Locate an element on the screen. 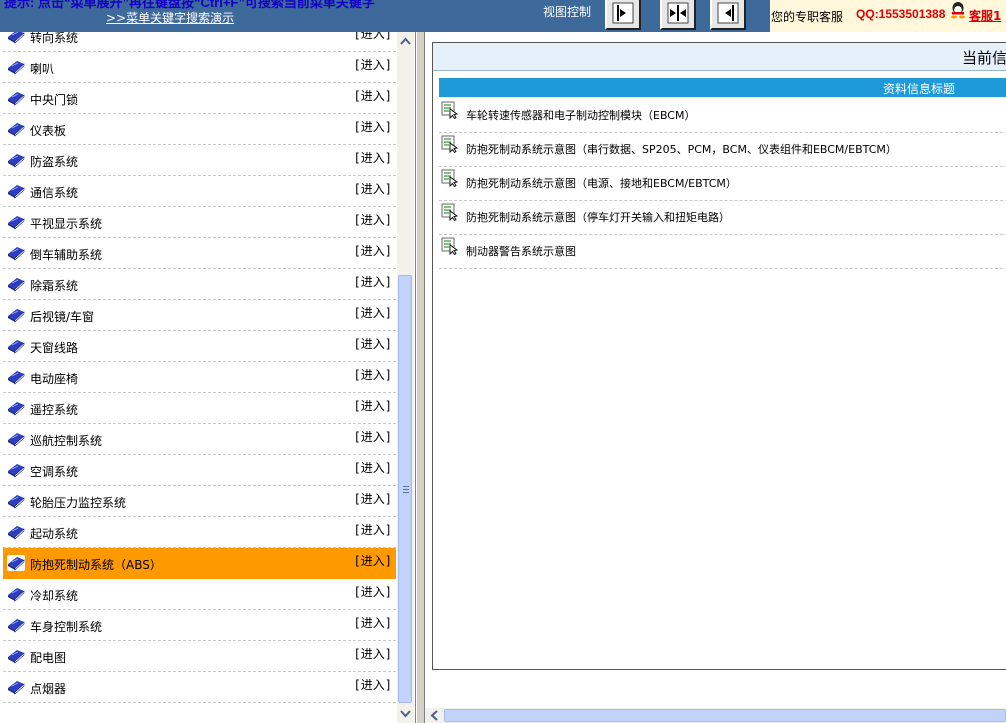 This screenshot has width=1006, height=723. menu-item-label: 配电图 is located at coordinates (48, 657).